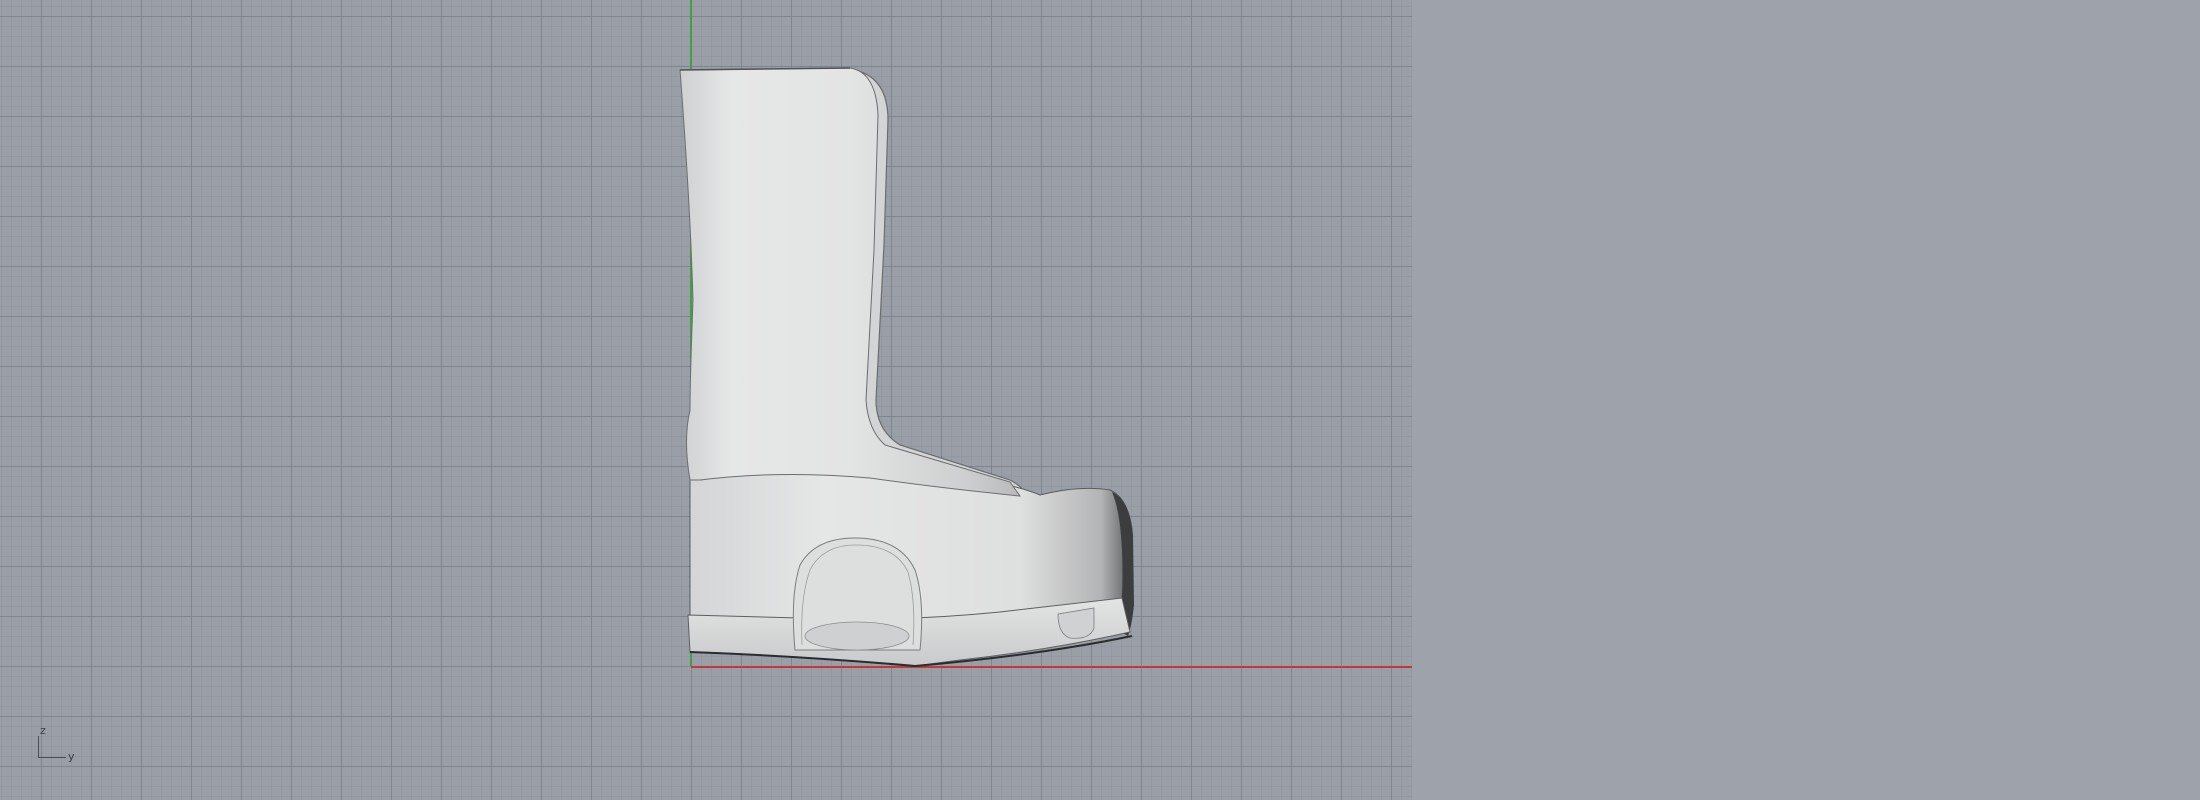 This screenshot has height=800, width=2200. Describe the element at coordinates (71, 756) in the screenshot. I see `gizmo-y-label: y` at that location.